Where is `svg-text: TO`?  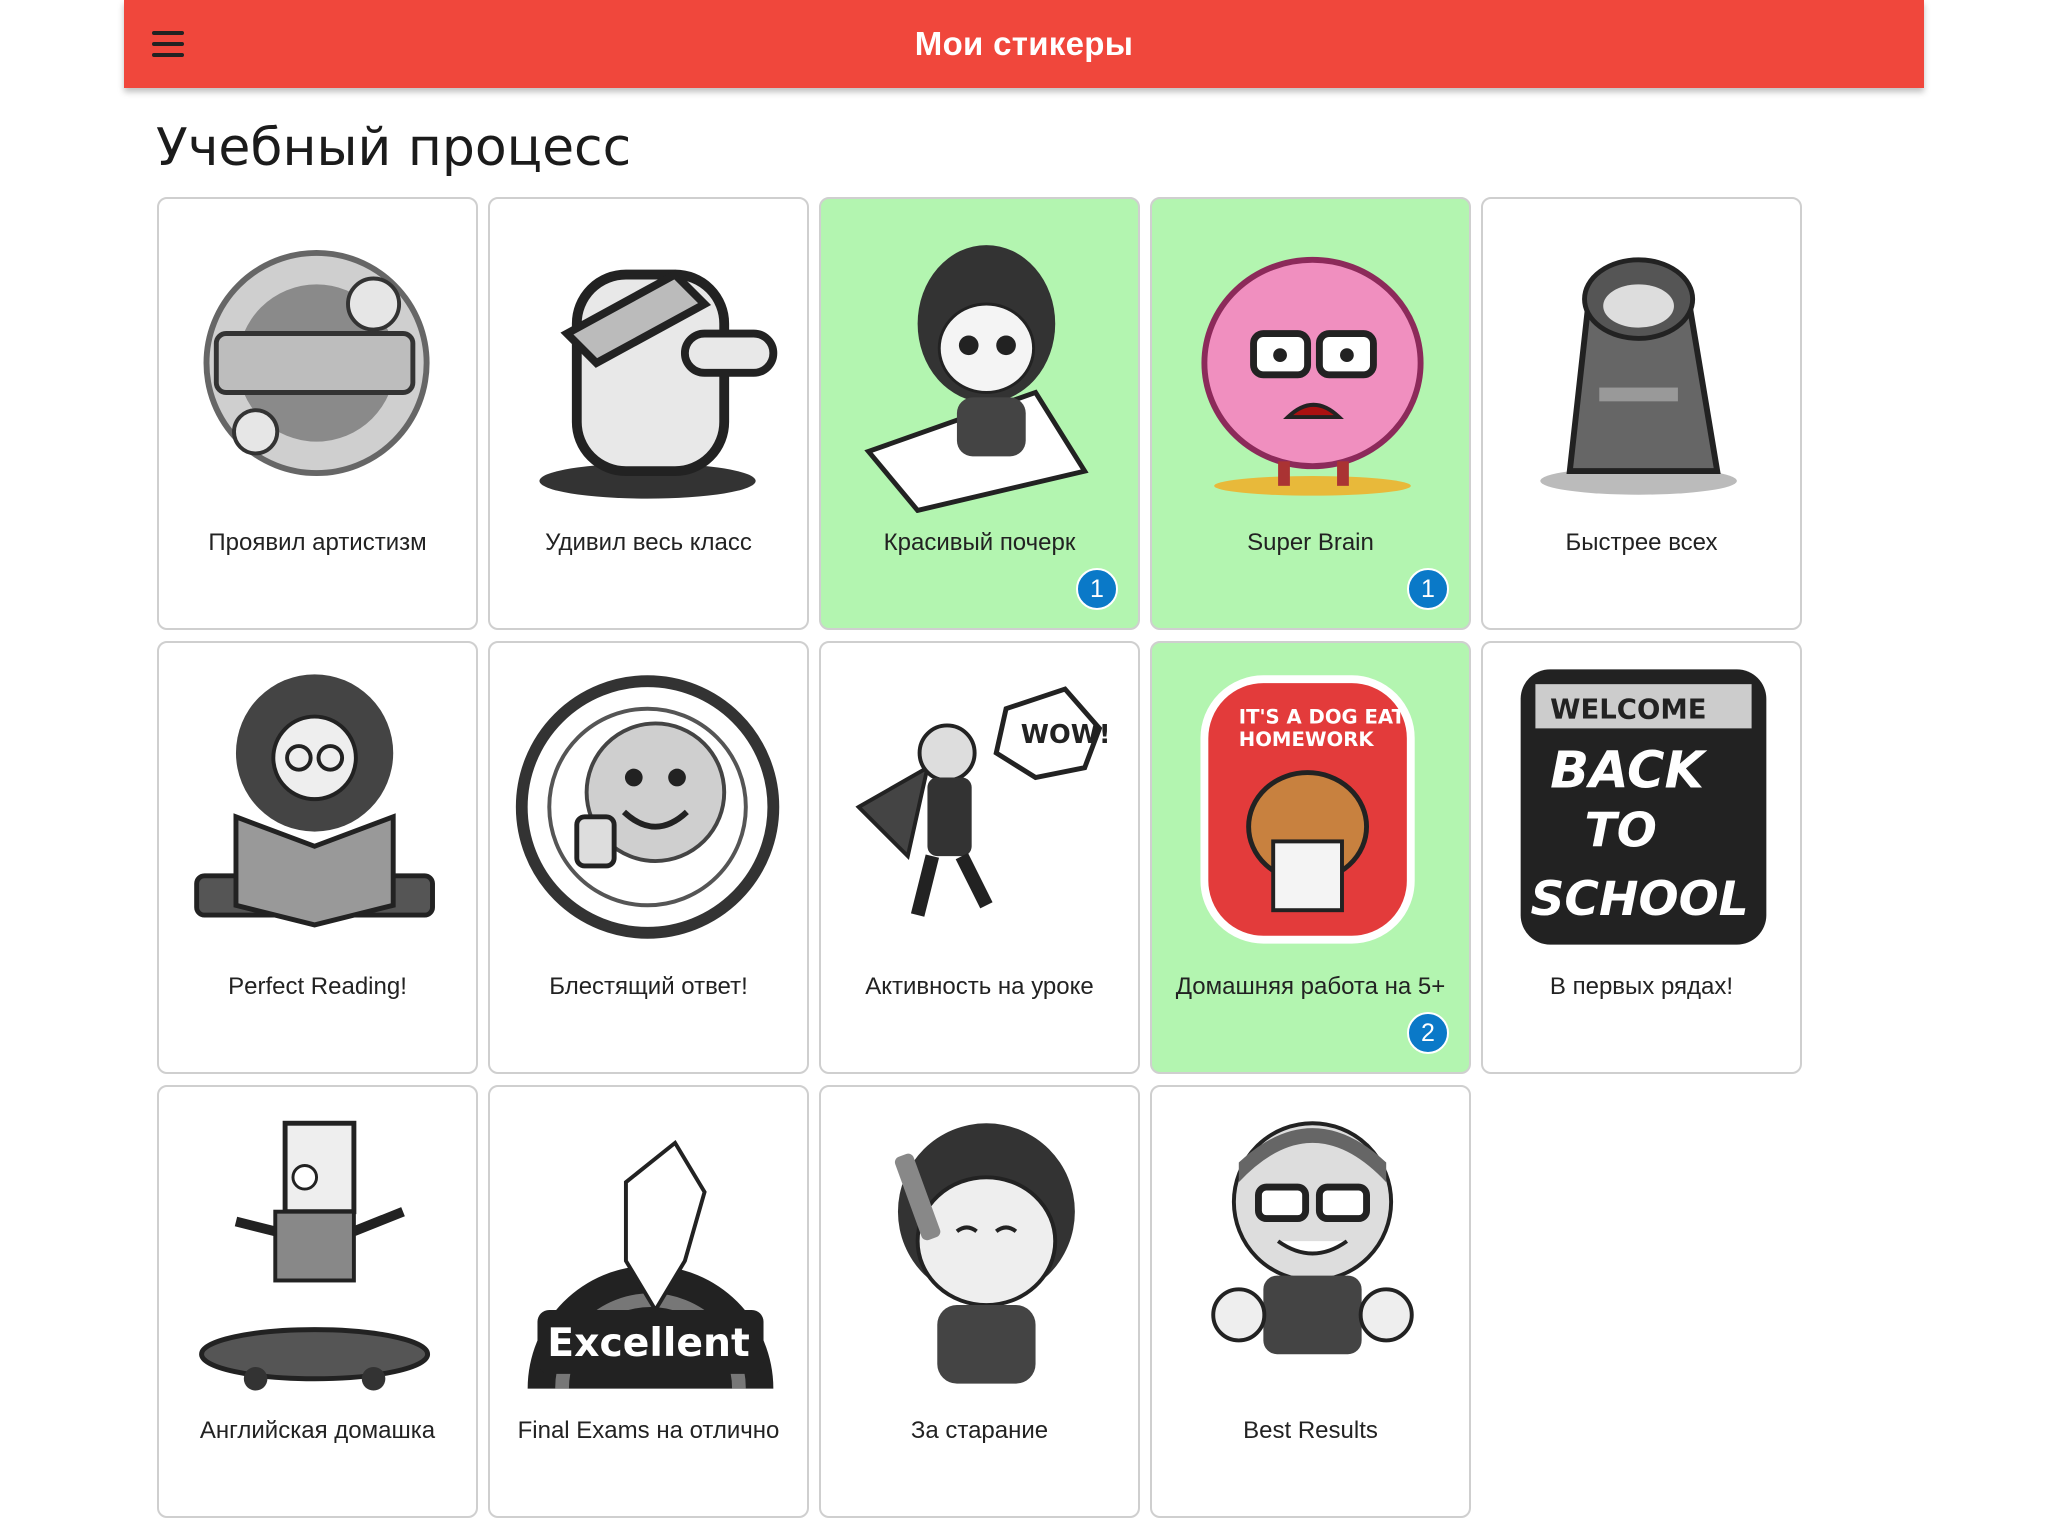
svg-text: TO is located at coordinates (1621, 830).